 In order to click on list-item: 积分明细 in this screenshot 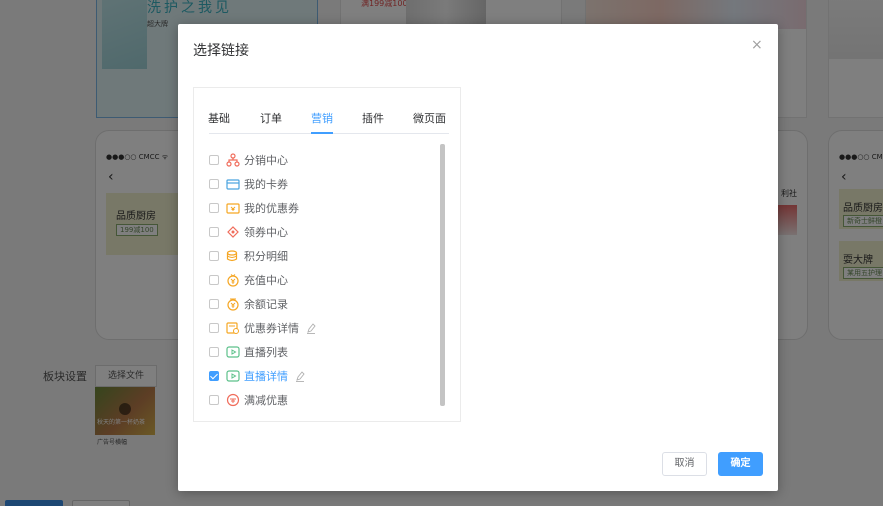, I will do `click(324, 256)`.